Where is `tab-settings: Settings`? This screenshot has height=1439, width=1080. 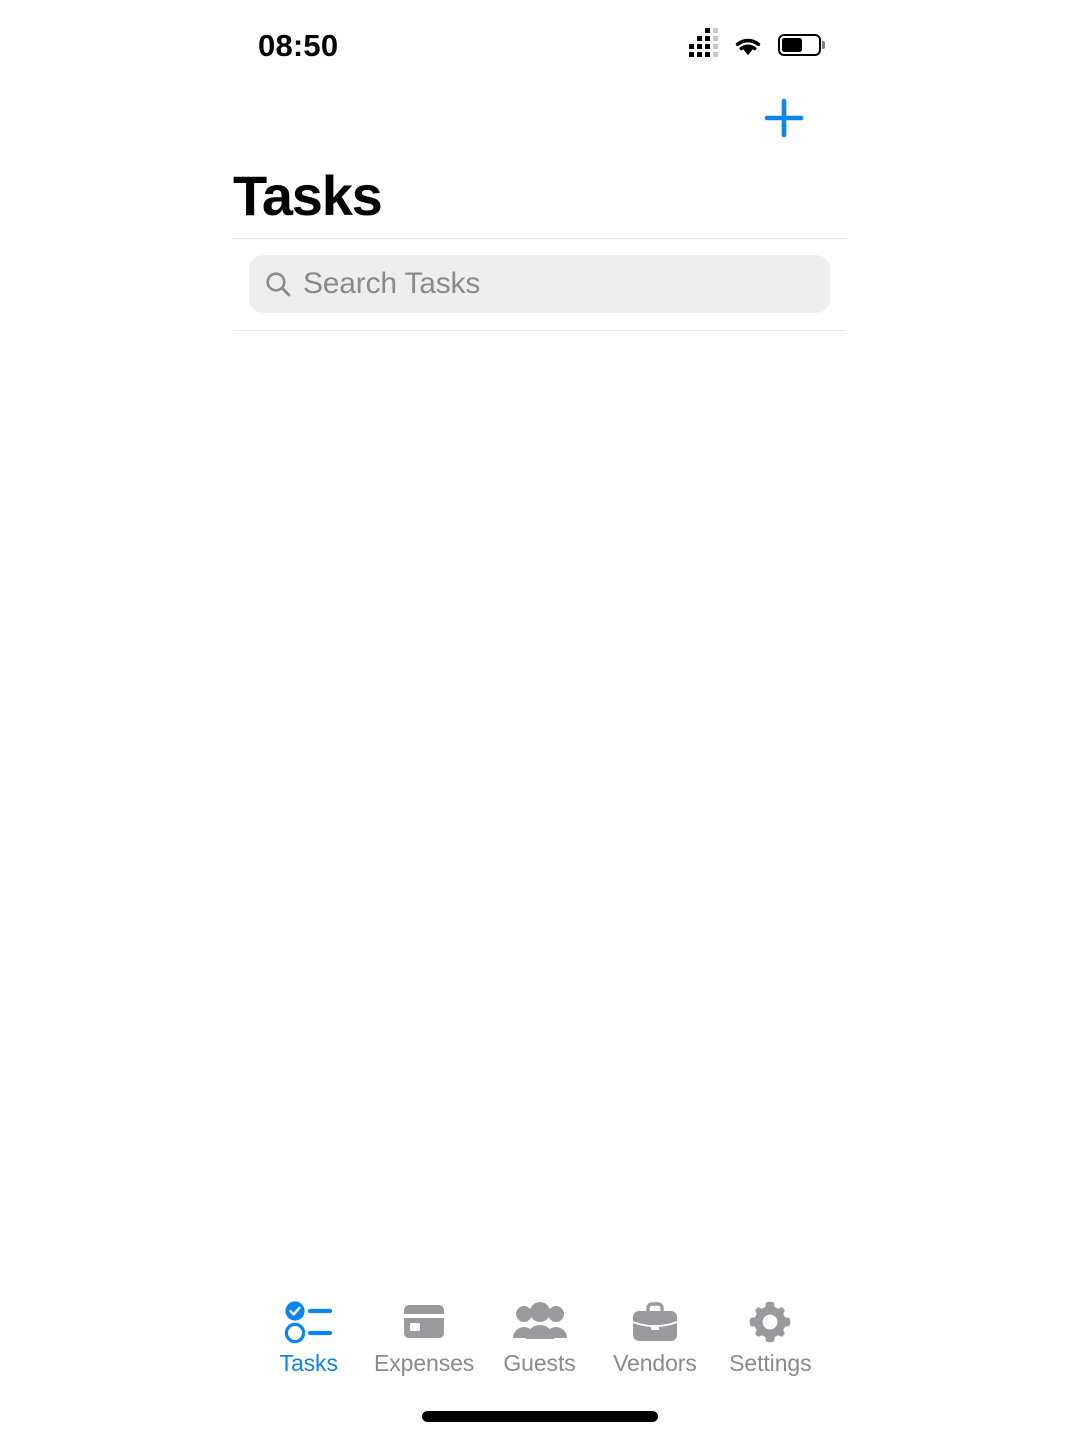
tab-settings: Settings is located at coordinates (770, 1335).